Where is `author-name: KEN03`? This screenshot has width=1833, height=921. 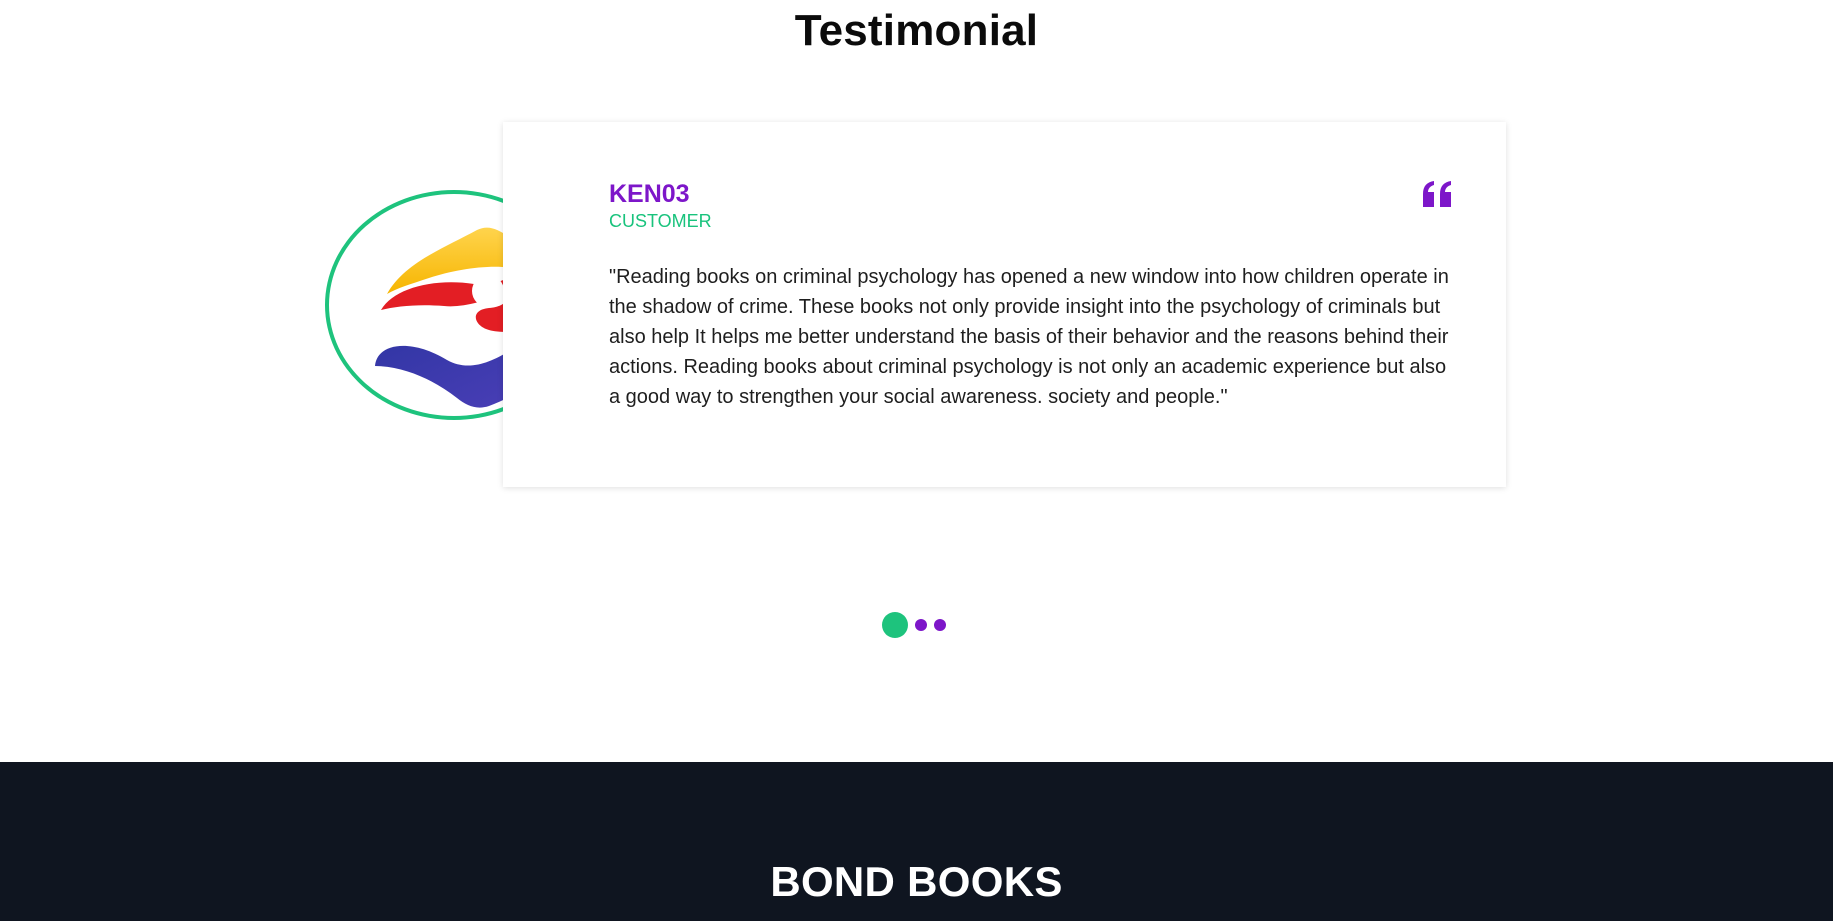
author-name: KEN03 is located at coordinates (649, 194).